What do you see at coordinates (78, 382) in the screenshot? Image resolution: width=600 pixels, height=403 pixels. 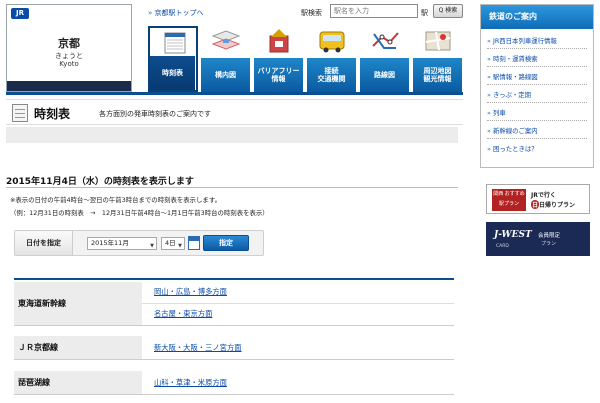 I see `line-name: 琵琶湖線` at bounding box center [78, 382].